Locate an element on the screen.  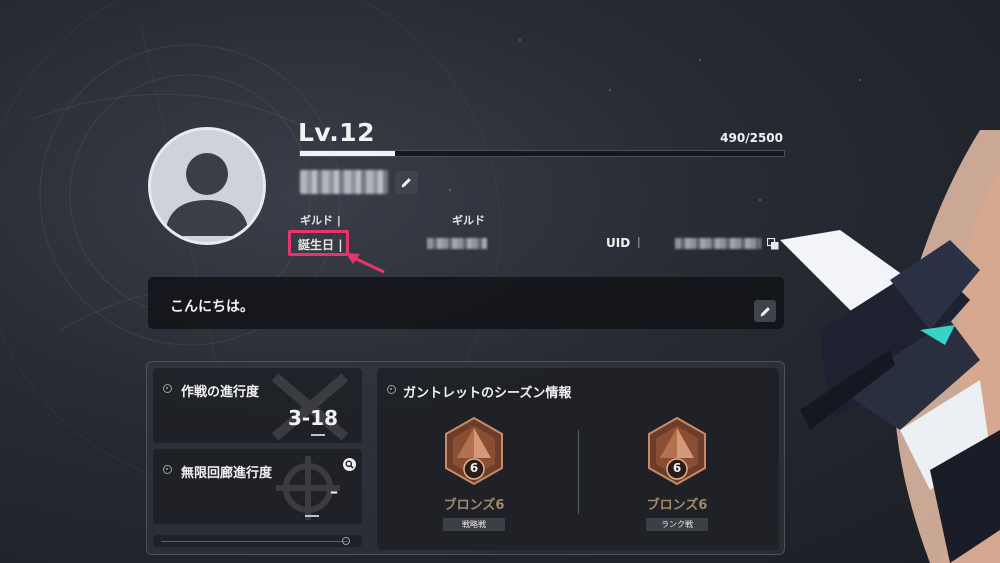
guild-label: ギルド is located at coordinates (468, 220).